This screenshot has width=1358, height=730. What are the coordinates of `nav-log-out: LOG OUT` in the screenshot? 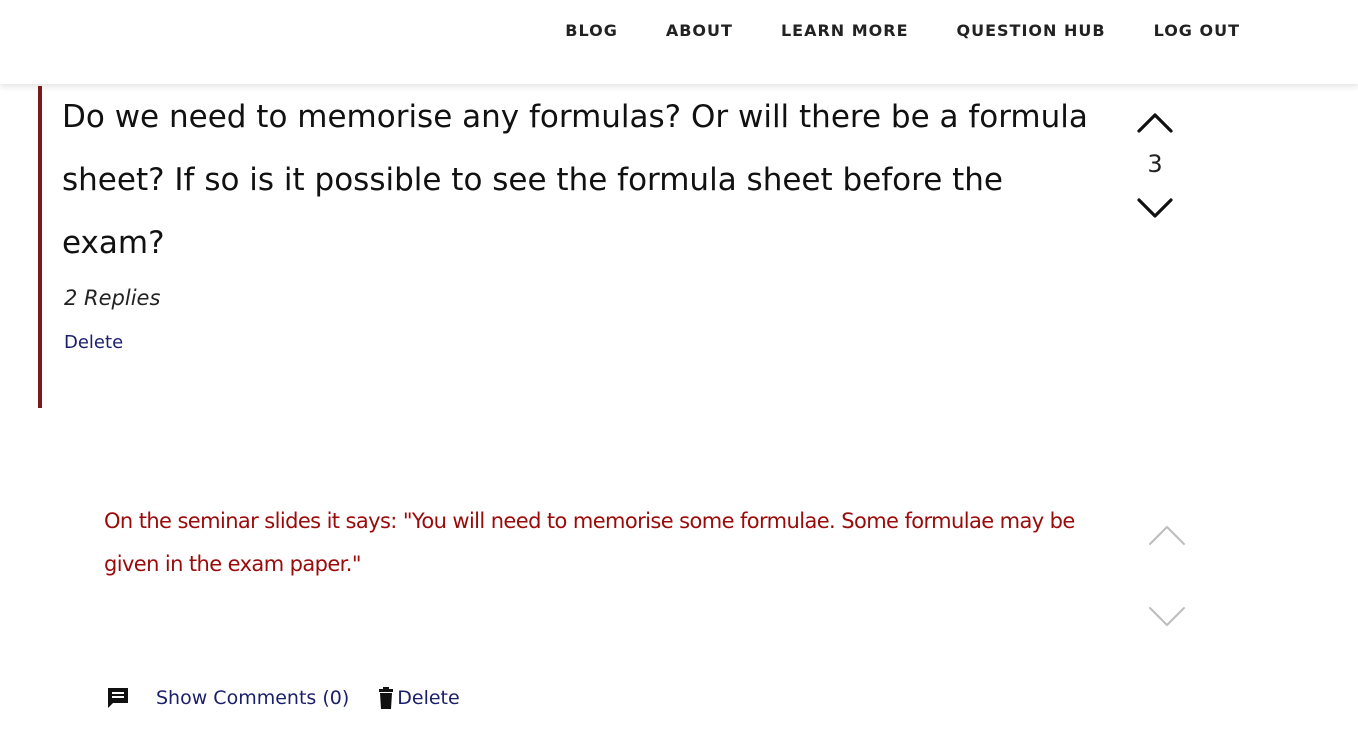 It's located at (1197, 30).